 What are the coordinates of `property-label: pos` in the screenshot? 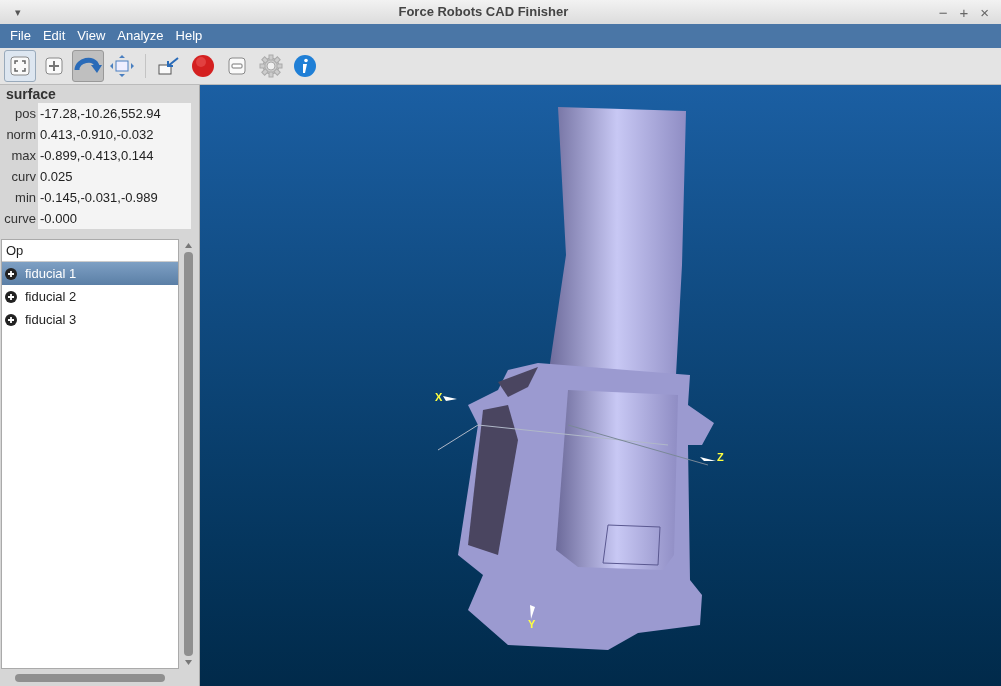 It's located at (25, 113).